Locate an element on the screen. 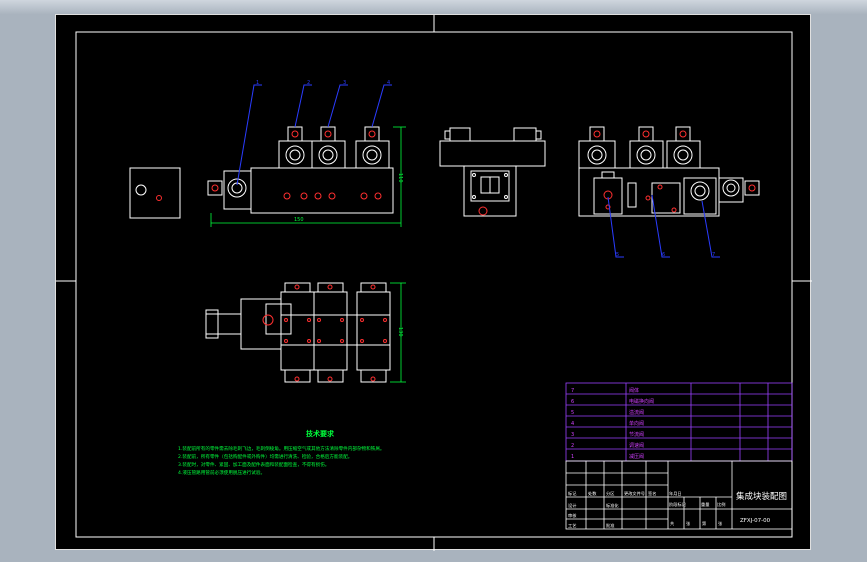  part-name: 溢流阀 is located at coordinates (636, 412).